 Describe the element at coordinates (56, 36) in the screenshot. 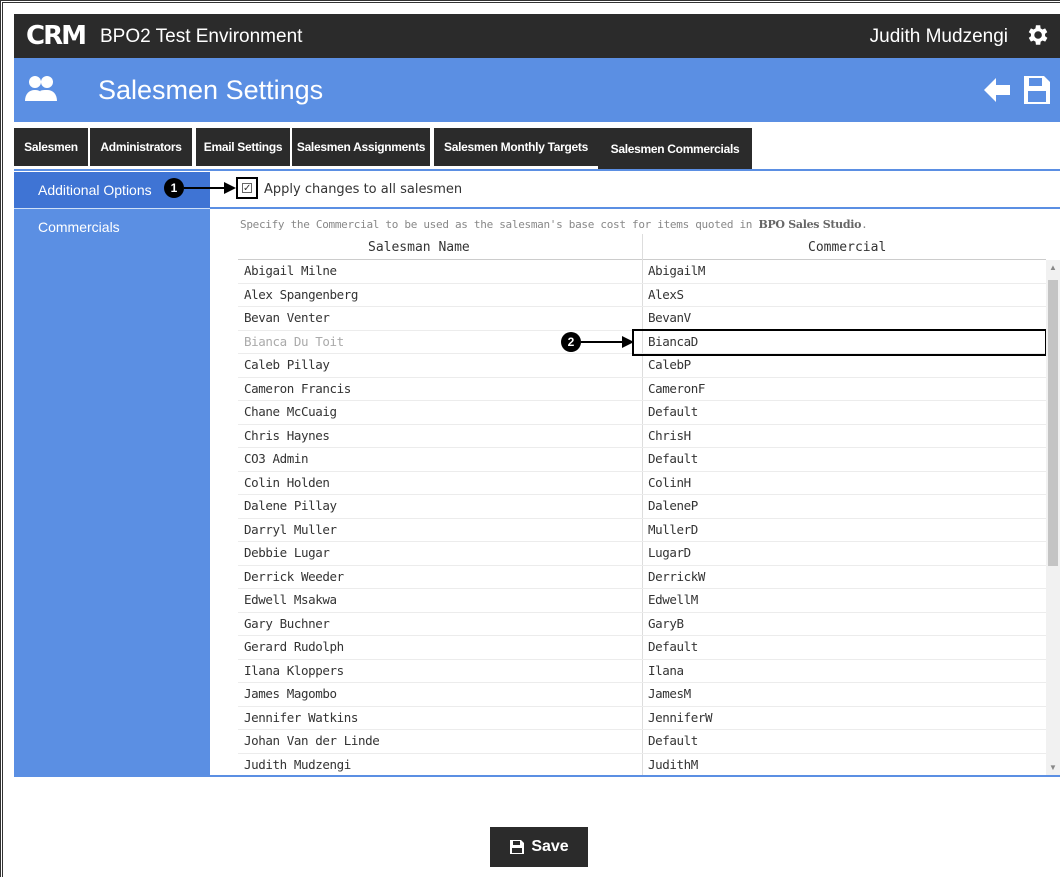

I see `crm-logo: CRM` at that location.